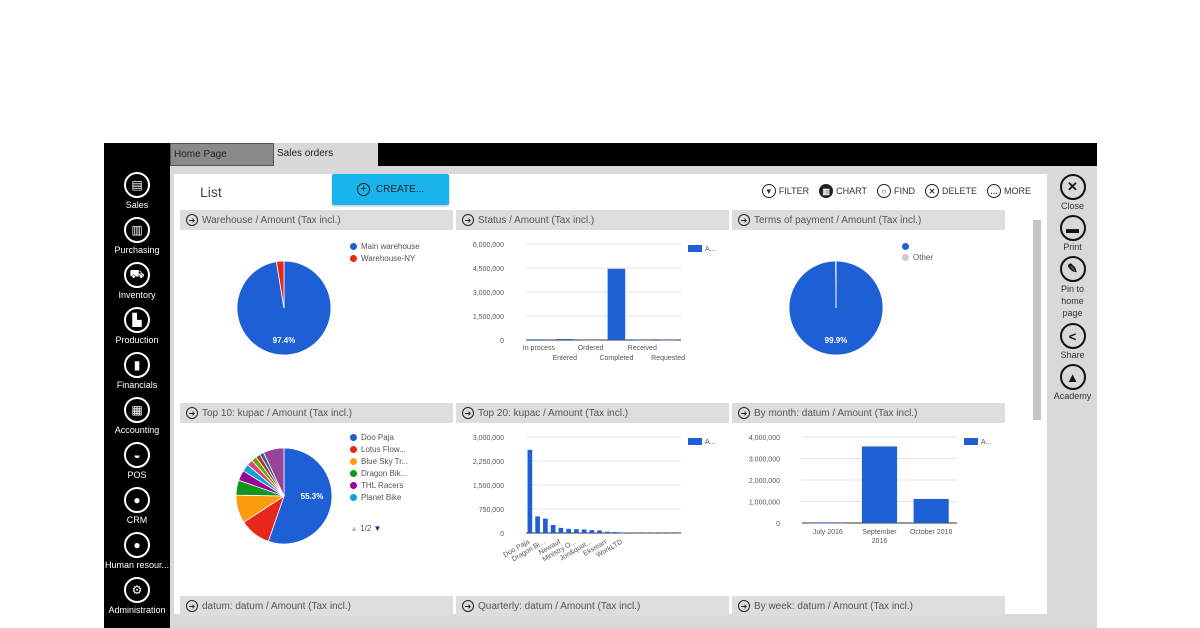 This screenshot has height=628, width=1200. Describe the element at coordinates (137, 281) in the screenshot. I see `sidebar-item-inventory: ⛟ Inventory` at that location.